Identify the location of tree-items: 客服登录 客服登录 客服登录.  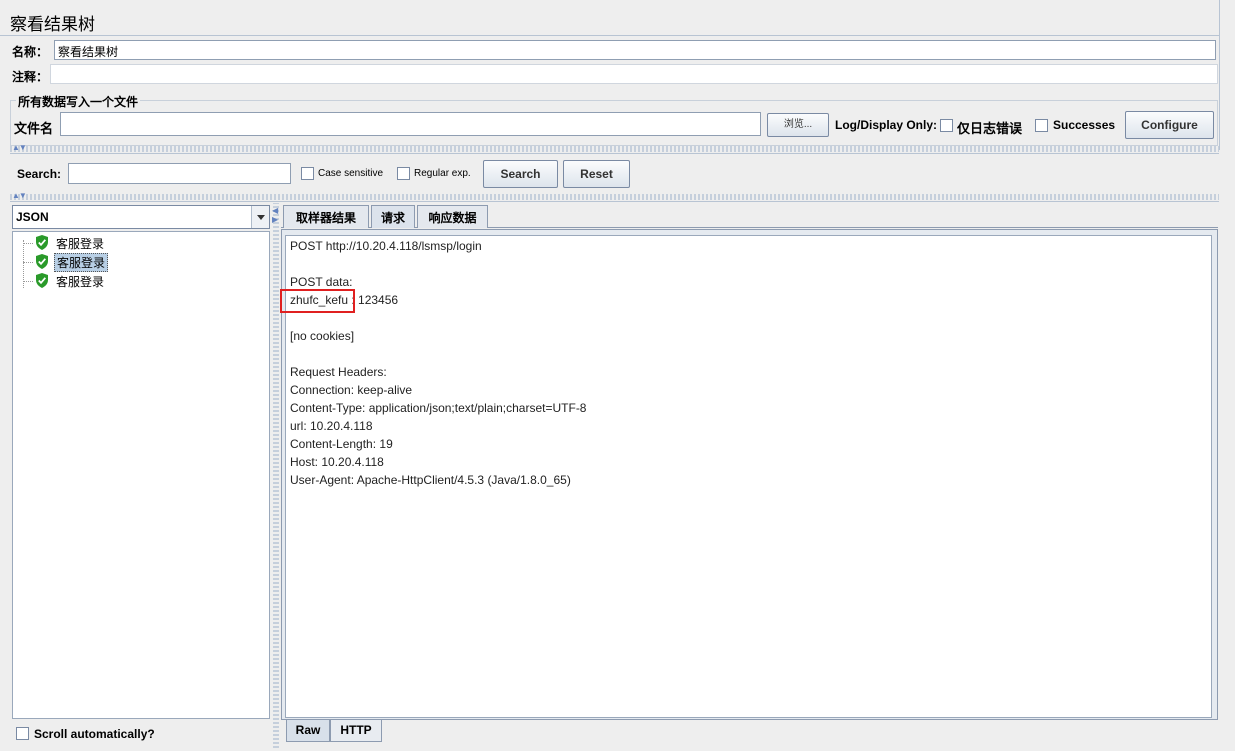
(144, 267).